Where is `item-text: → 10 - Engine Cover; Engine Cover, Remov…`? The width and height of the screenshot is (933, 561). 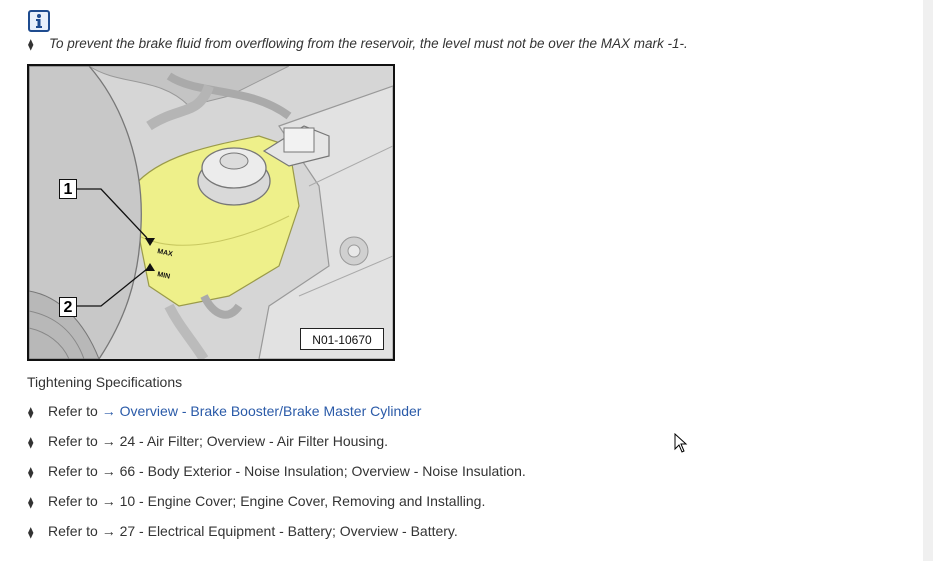
item-text: → 10 - Engine Cover; Engine Cover, Remov… is located at coordinates (294, 501).